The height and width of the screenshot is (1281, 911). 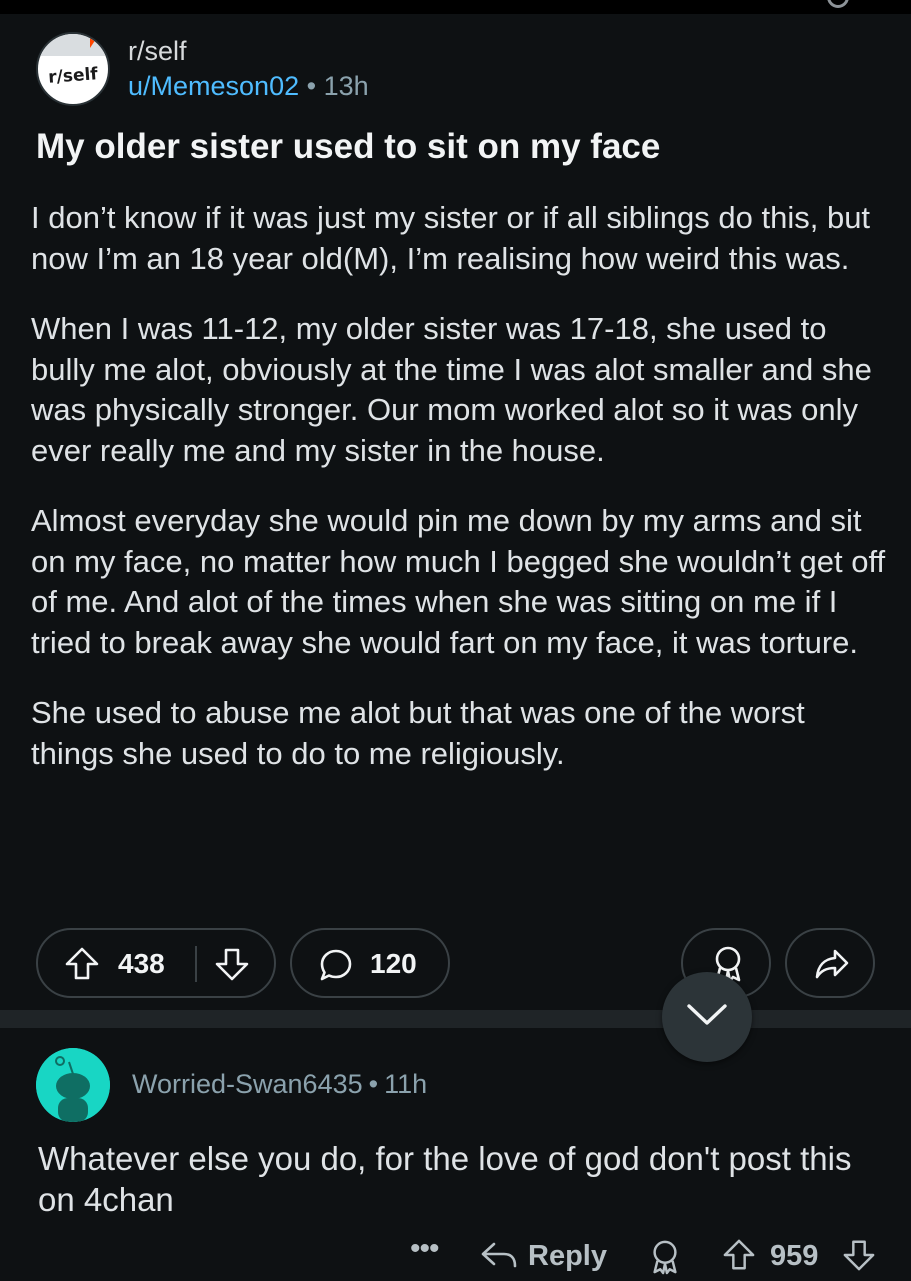 What do you see at coordinates (247, 1084) in the screenshot?
I see `comment-author: Worried-Swan6435` at bounding box center [247, 1084].